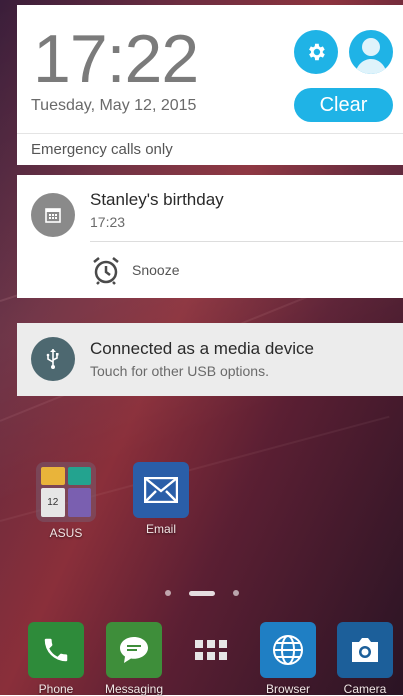 The height and width of the screenshot is (696, 403). What do you see at coordinates (365, 689) in the screenshot?
I see `app-label: Camera` at bounding box center [365, 689].